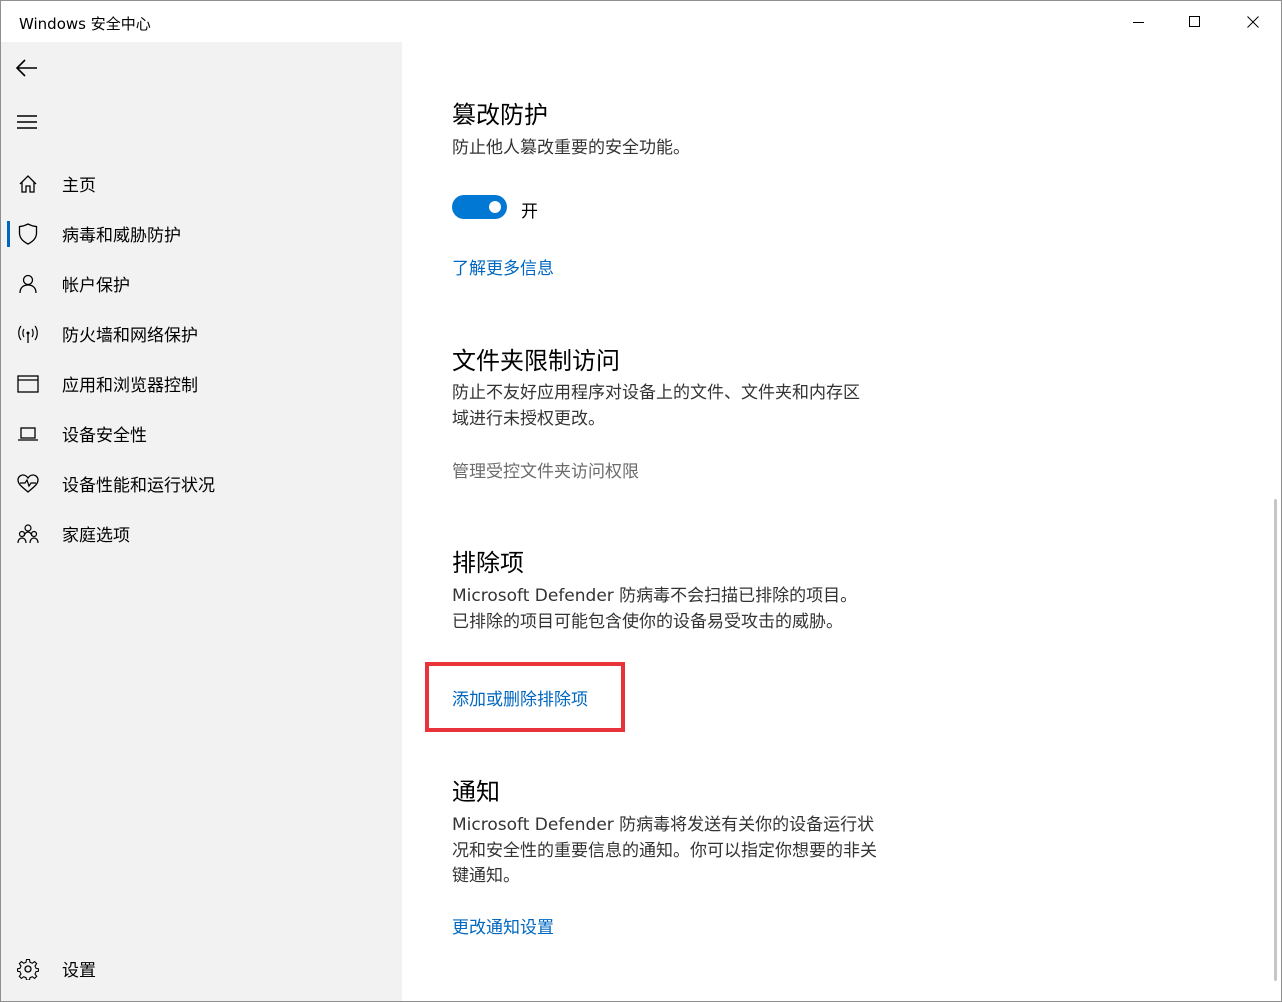 The height and width of the screenshot is (1002, 1282). Describe the element at coordinates (121, 236) in the screenshot. I see `sidebar-item-label: 病毒和威胁防护` at that location.